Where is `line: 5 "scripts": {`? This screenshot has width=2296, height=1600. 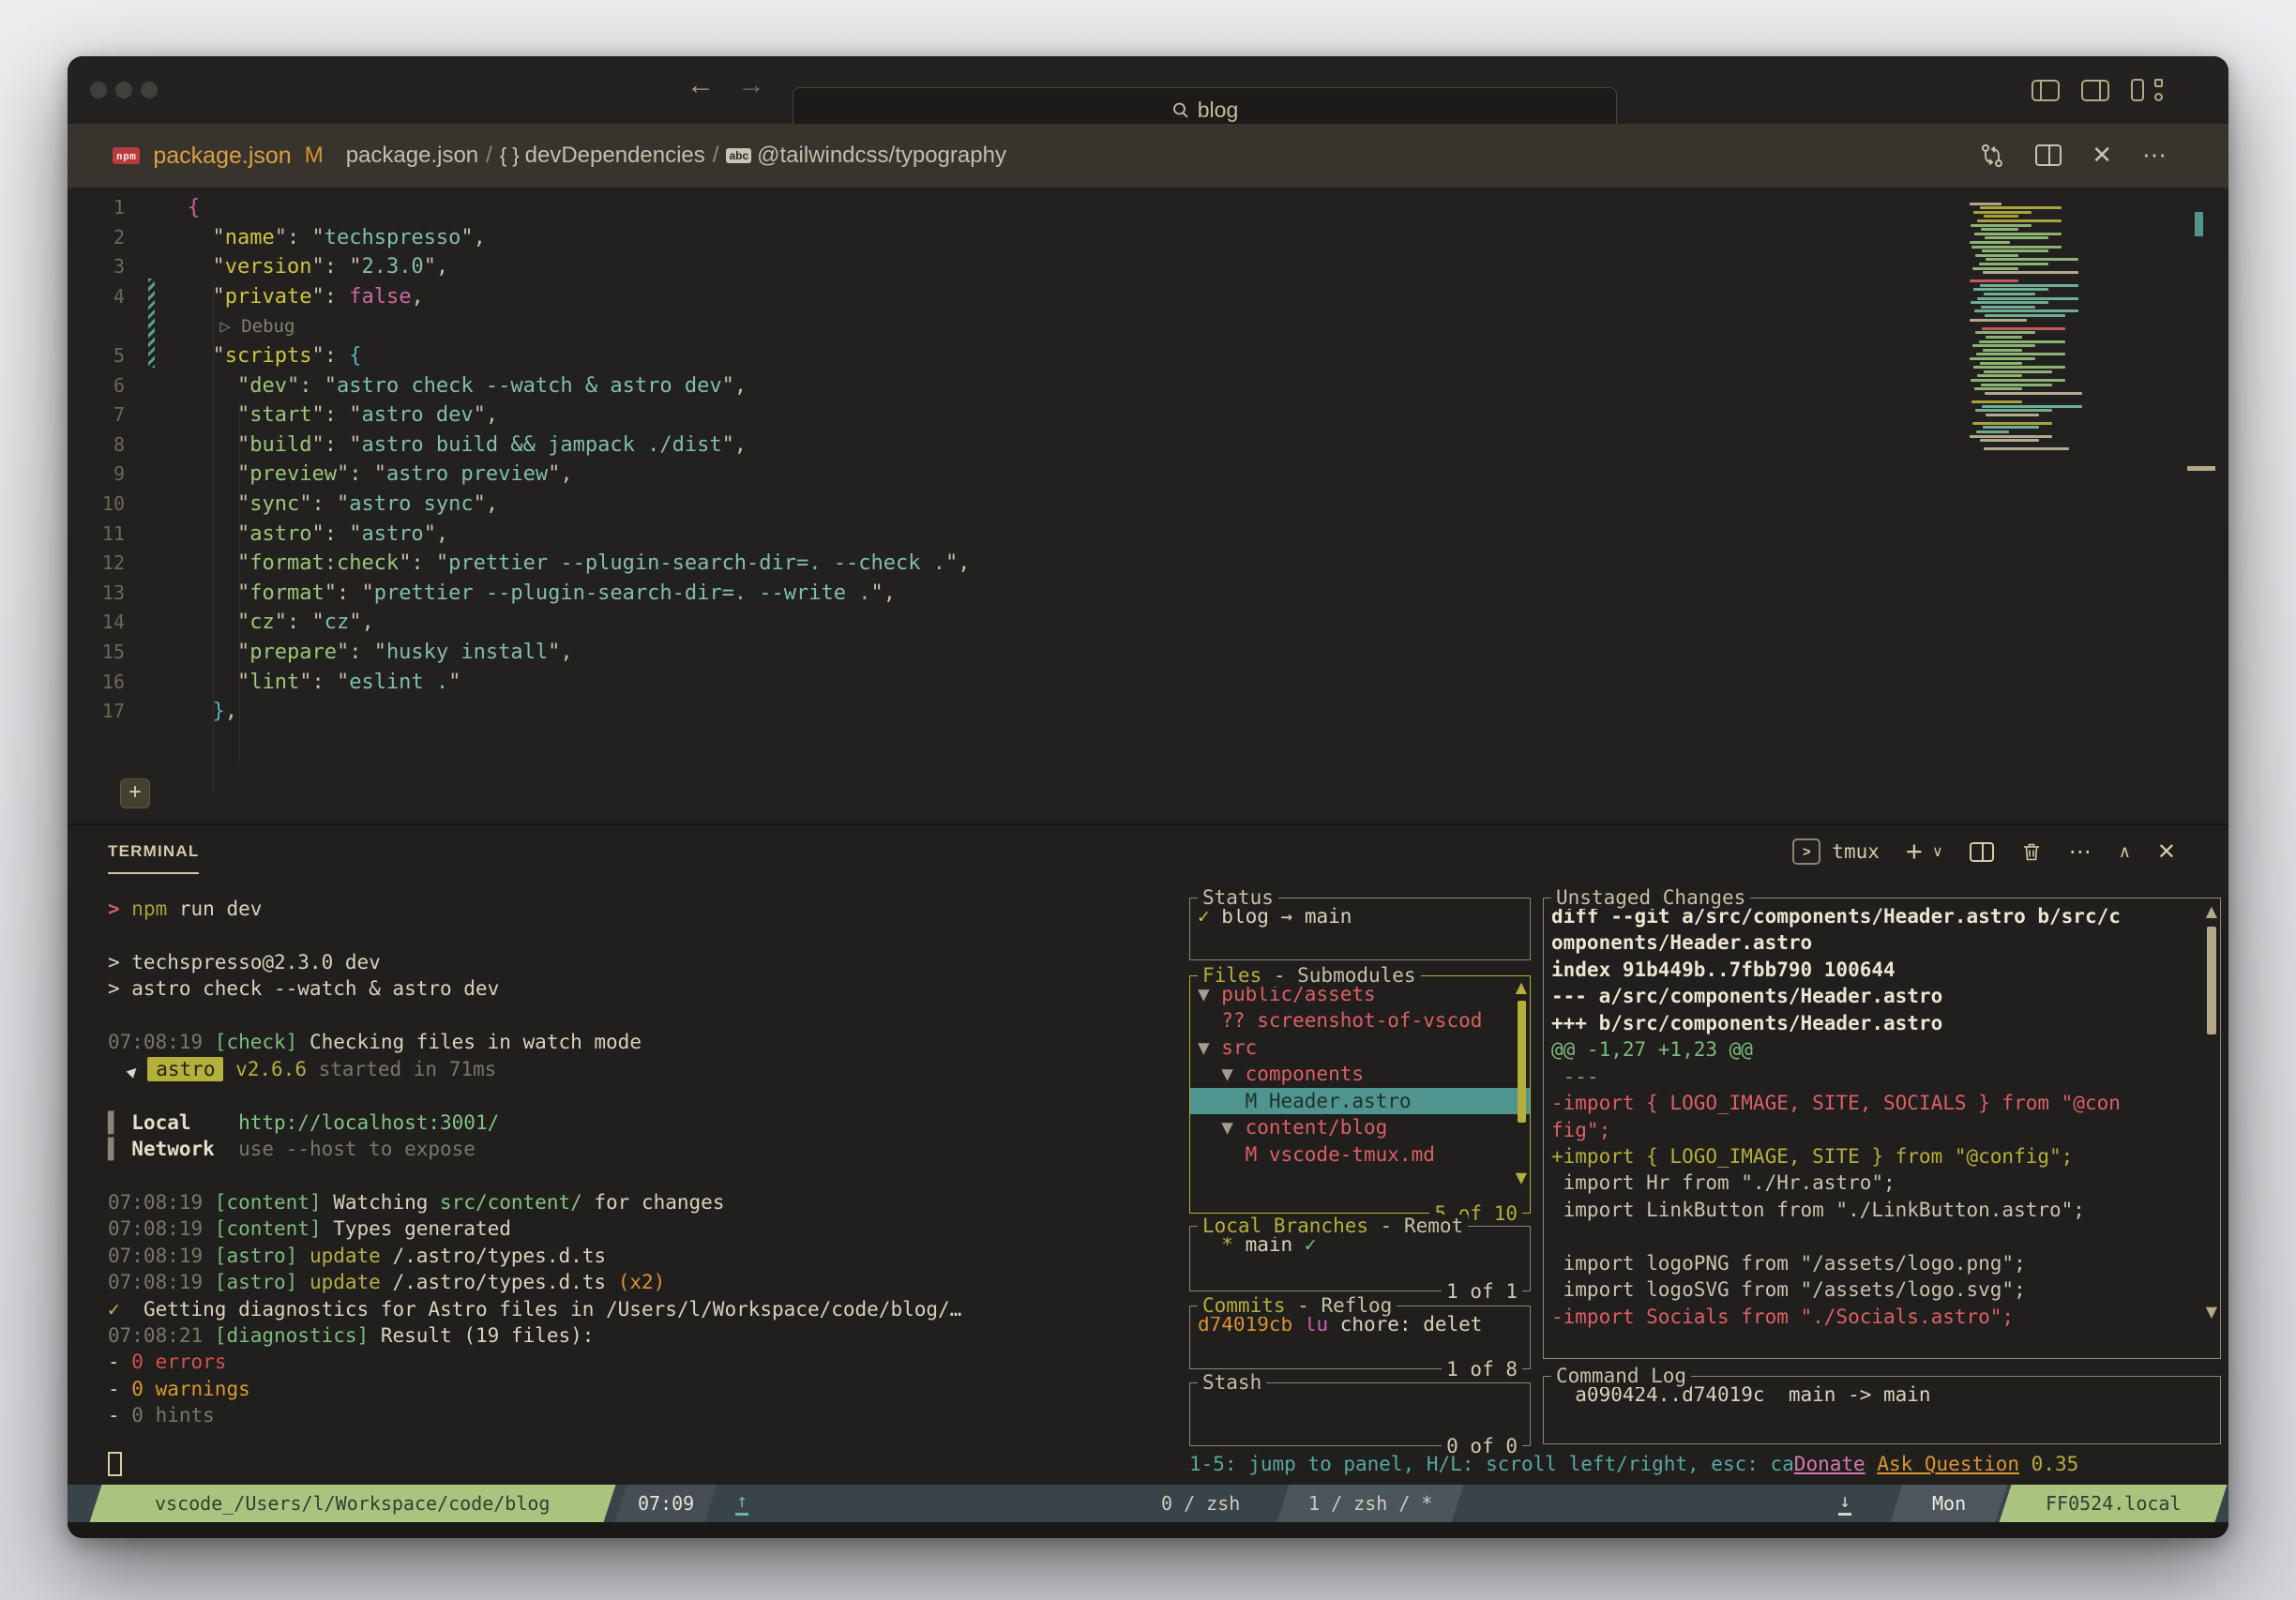
line: 5 "scripts": { is located at coordinates (237, 355).